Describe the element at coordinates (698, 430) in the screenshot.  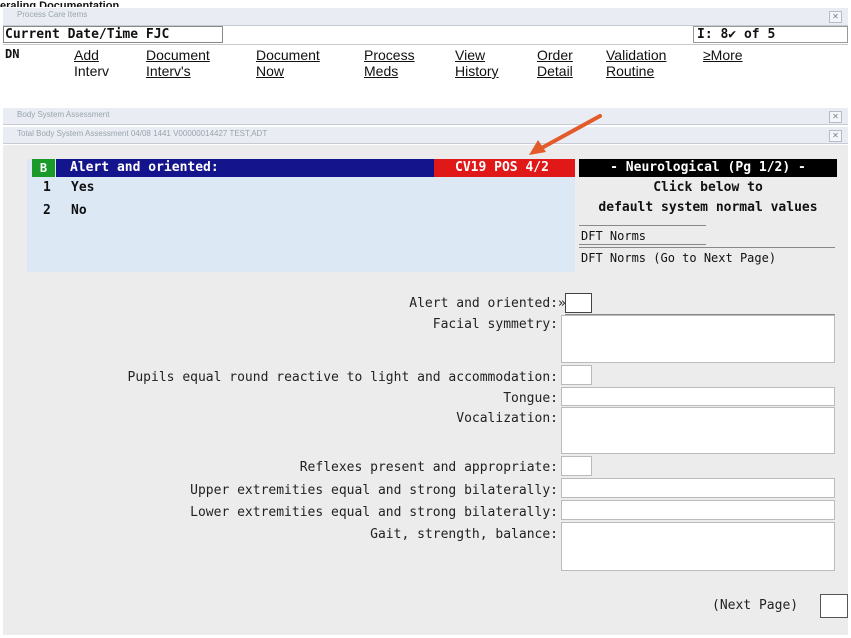
I see `vocalization-input` at that location.